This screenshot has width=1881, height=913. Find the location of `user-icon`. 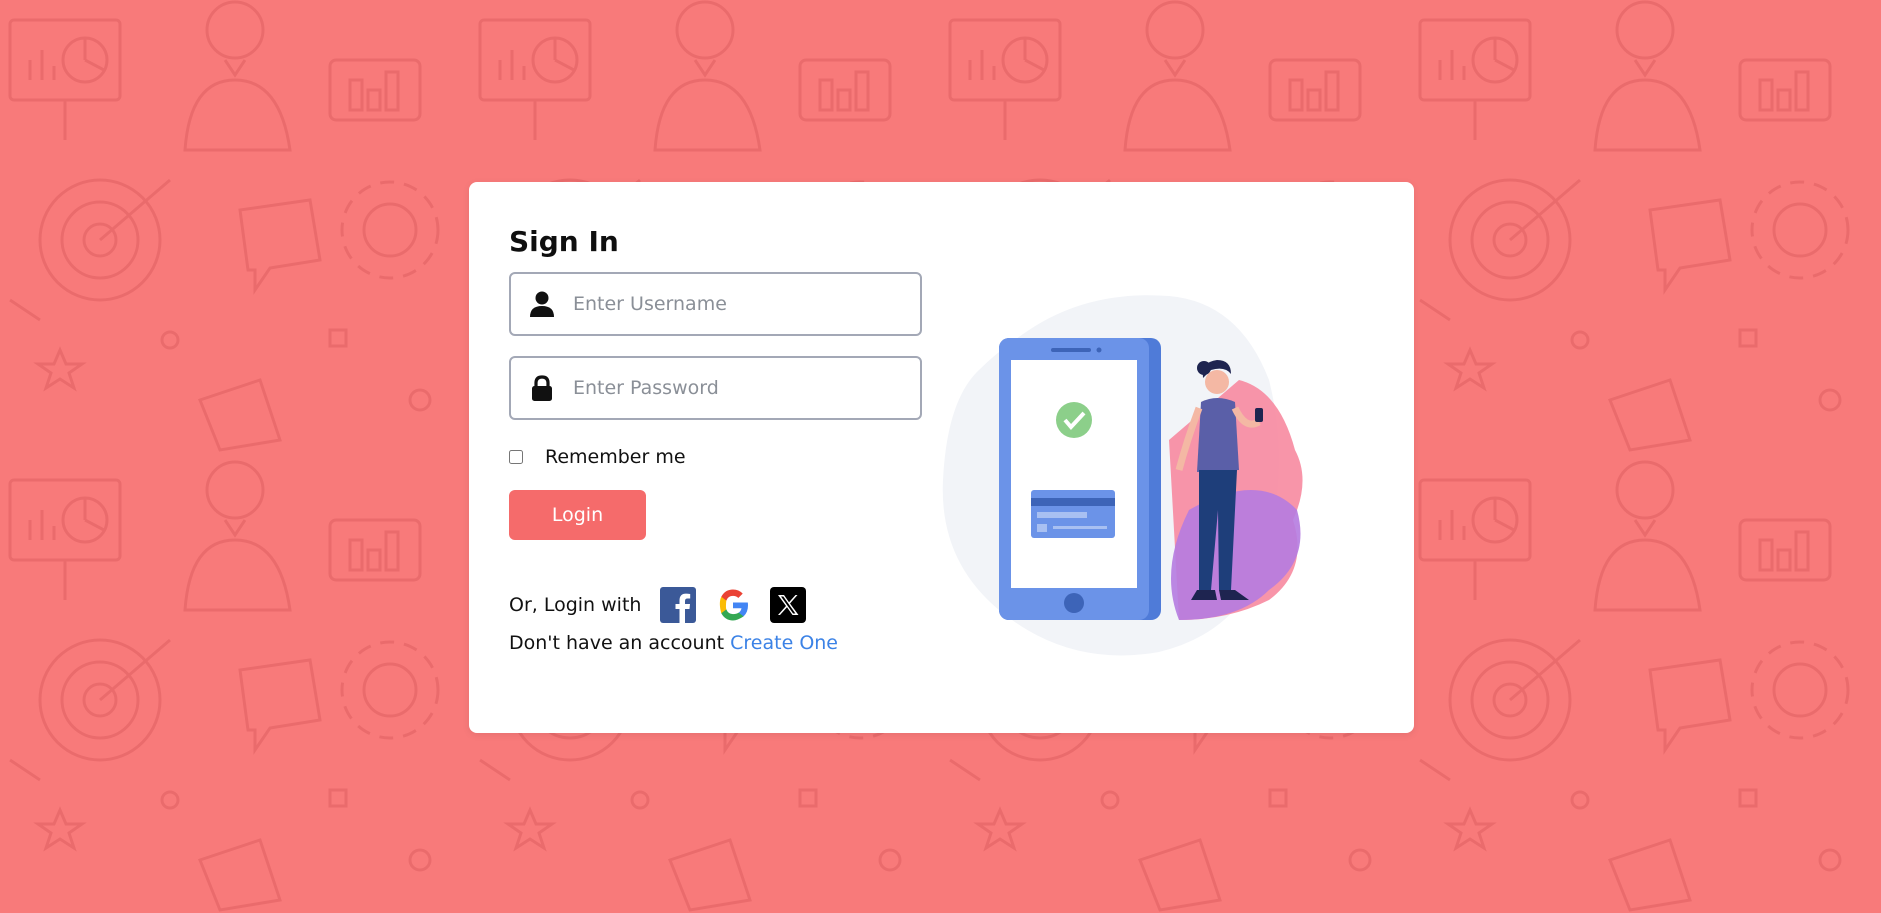

user-icon is located at coordinates (542, 304).